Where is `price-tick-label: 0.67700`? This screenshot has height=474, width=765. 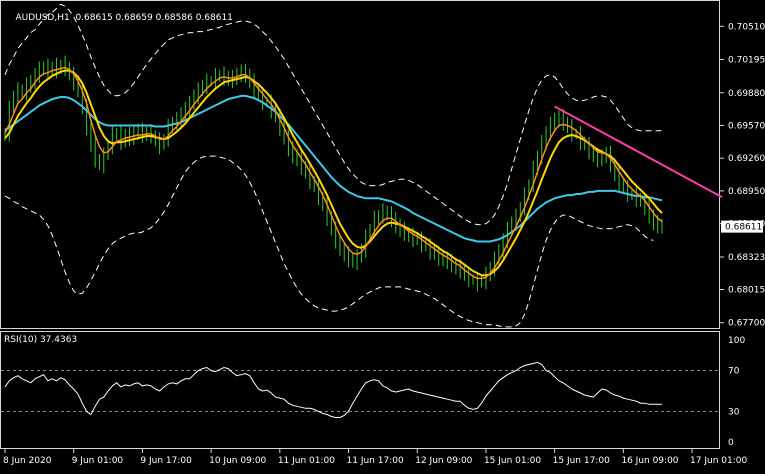 price-tick-label: 0.67700 is located at coordinates (746, 324).